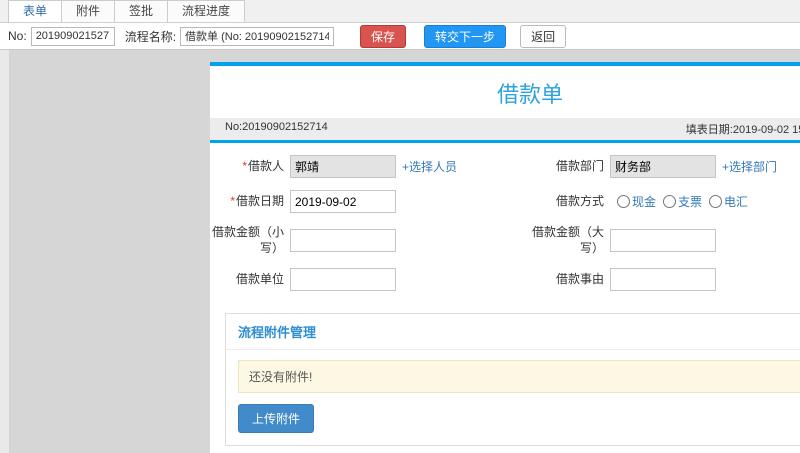 The height and width of the screenshot is (453, 800). I want to click on loan-date-label: *借款日期, so click(257, 200).